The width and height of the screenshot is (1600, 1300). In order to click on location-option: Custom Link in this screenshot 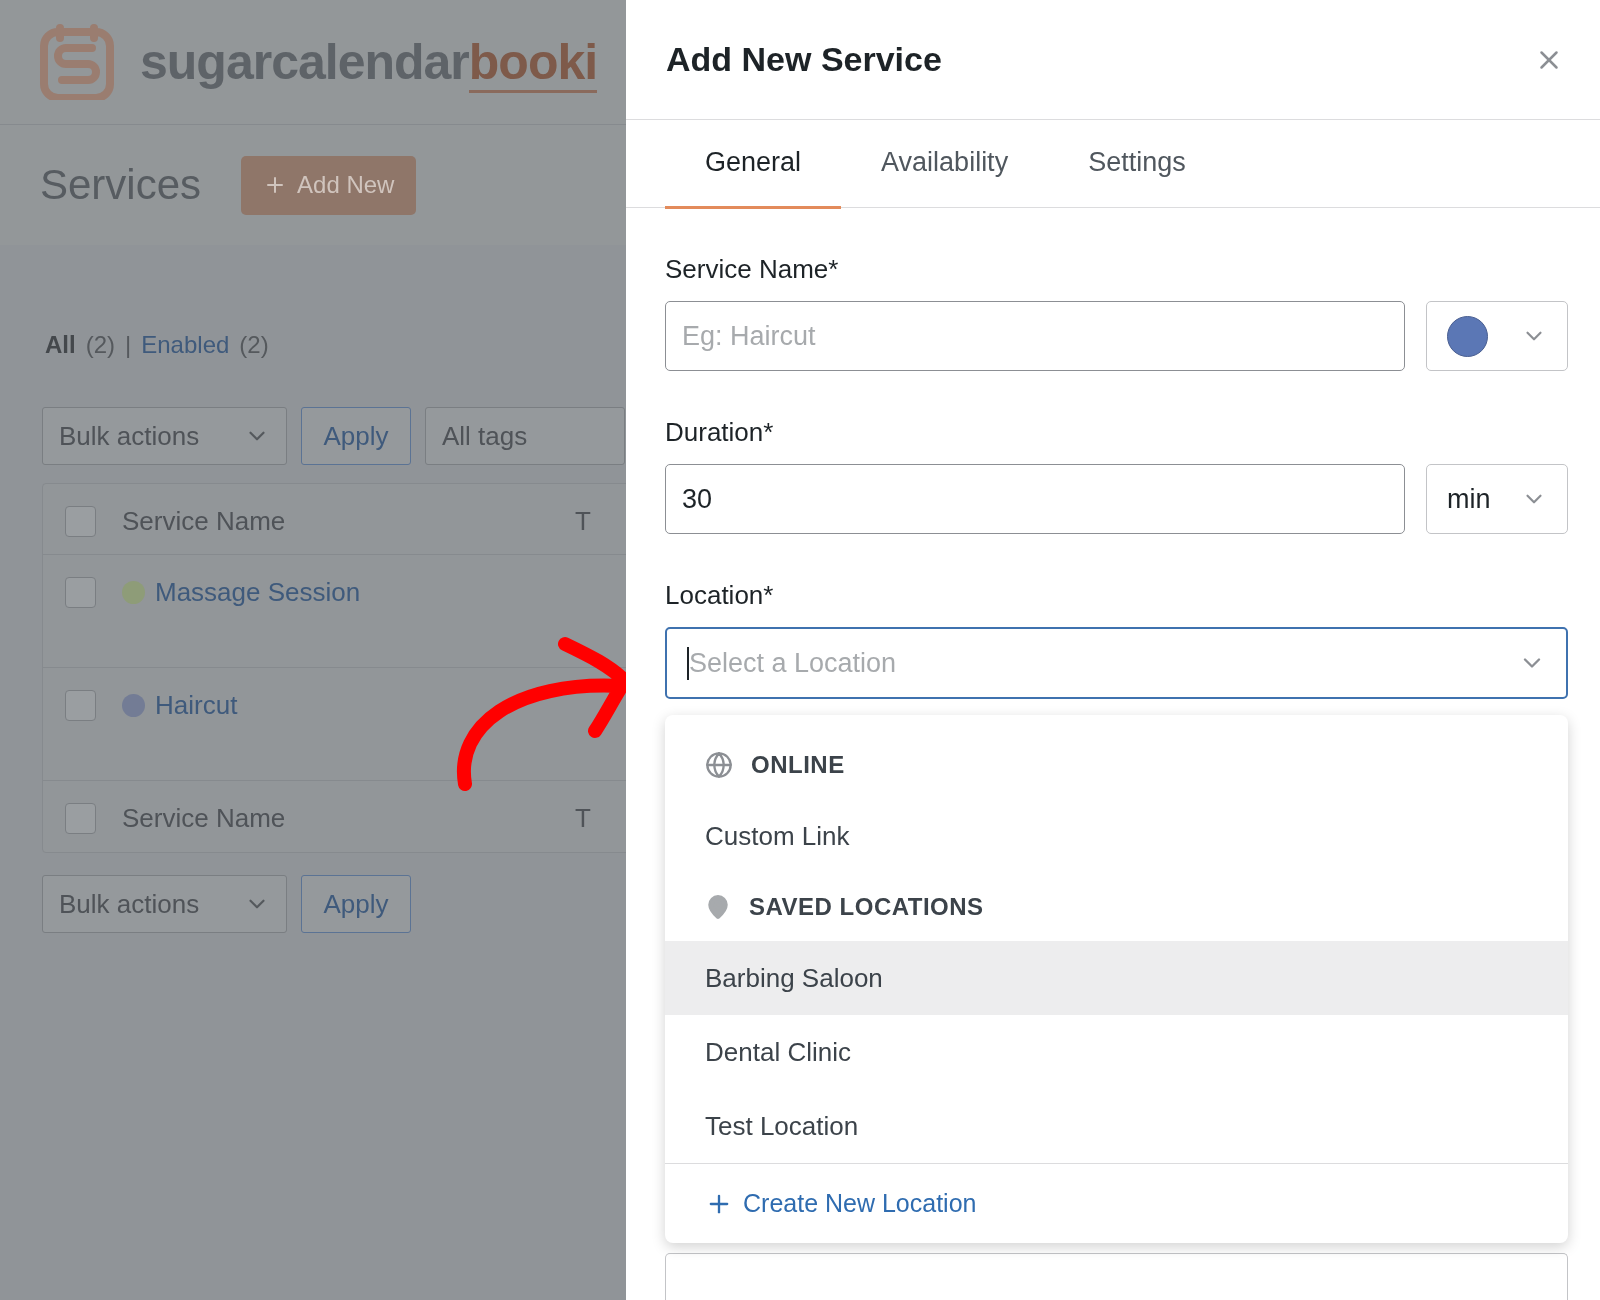, I will do `click(1116, 836)`.